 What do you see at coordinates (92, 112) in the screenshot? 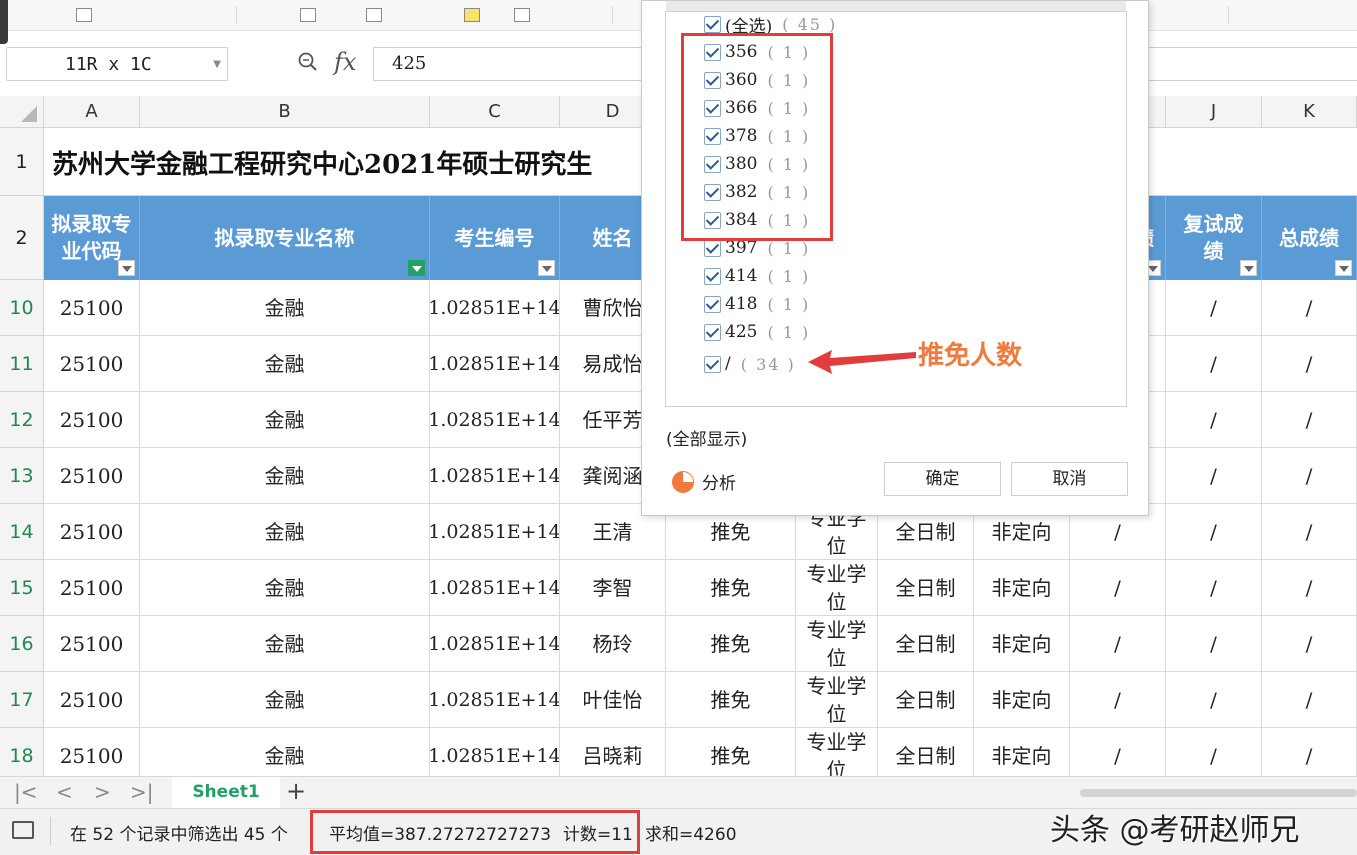
I see `column-header-a: A` at bounding box center [92, 112].